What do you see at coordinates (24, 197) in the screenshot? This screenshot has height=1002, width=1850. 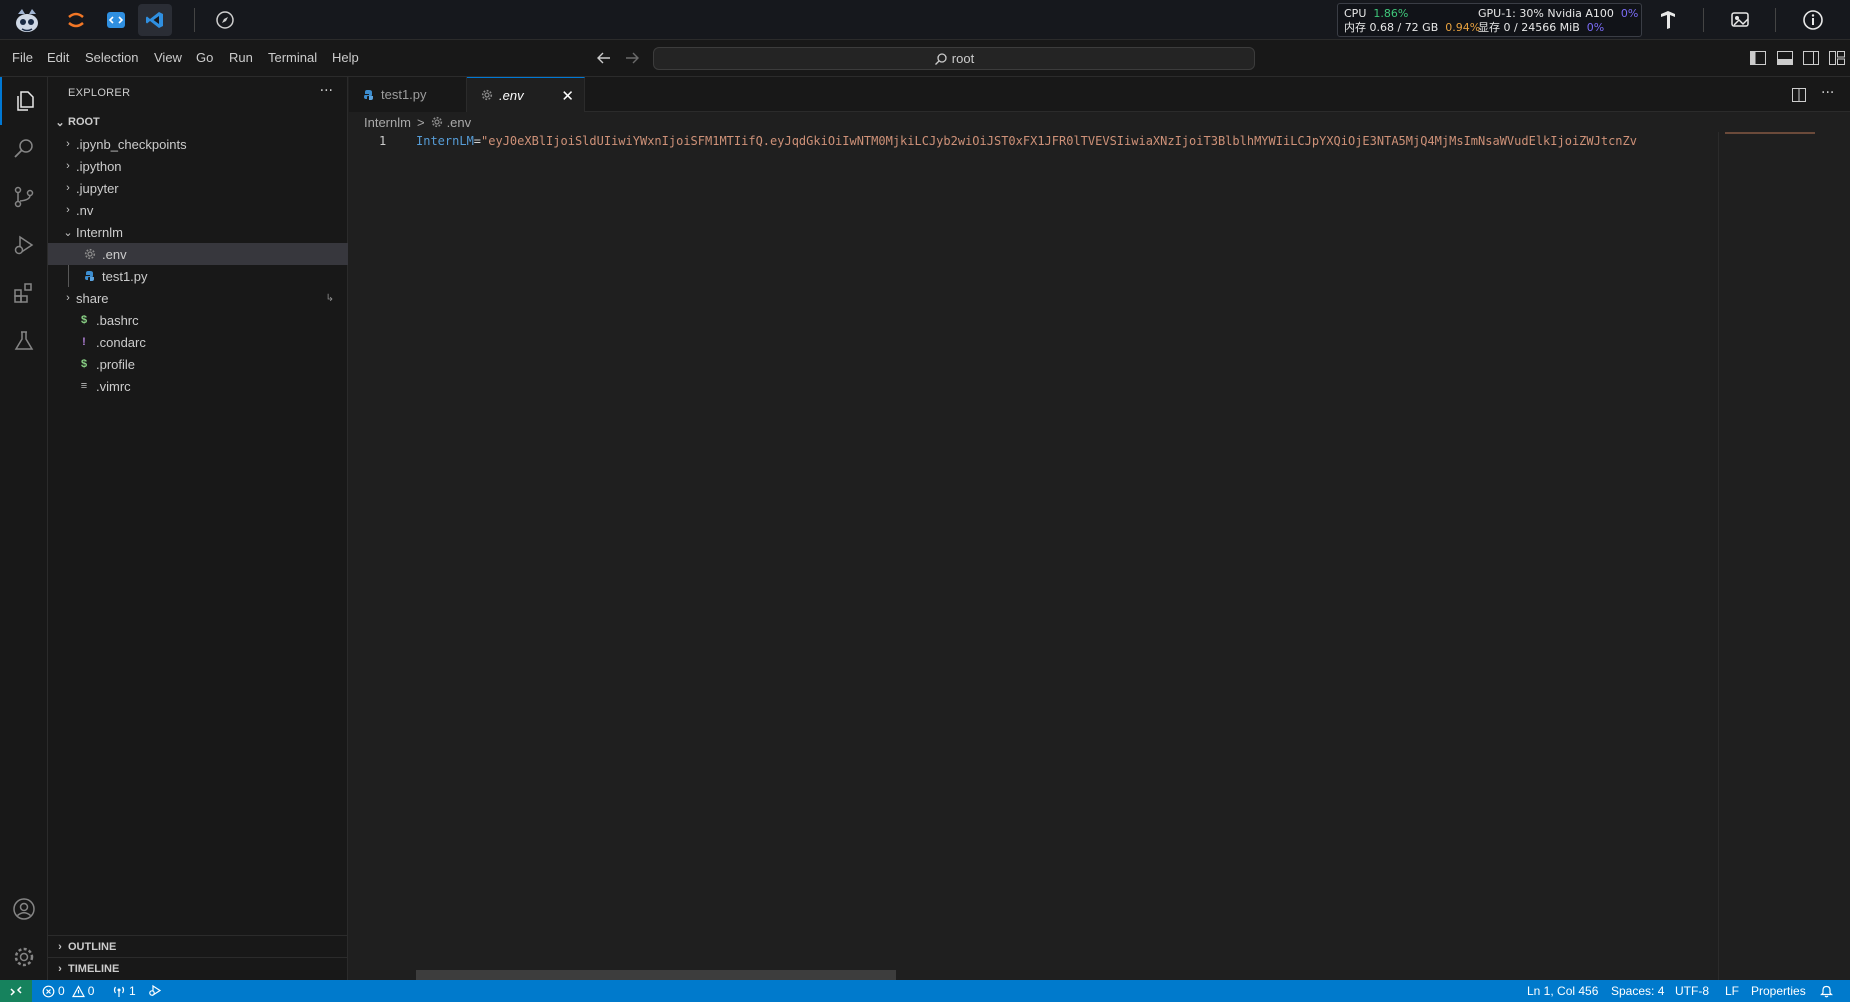 I see `source-control-icon` at bounding box center [24, 197].